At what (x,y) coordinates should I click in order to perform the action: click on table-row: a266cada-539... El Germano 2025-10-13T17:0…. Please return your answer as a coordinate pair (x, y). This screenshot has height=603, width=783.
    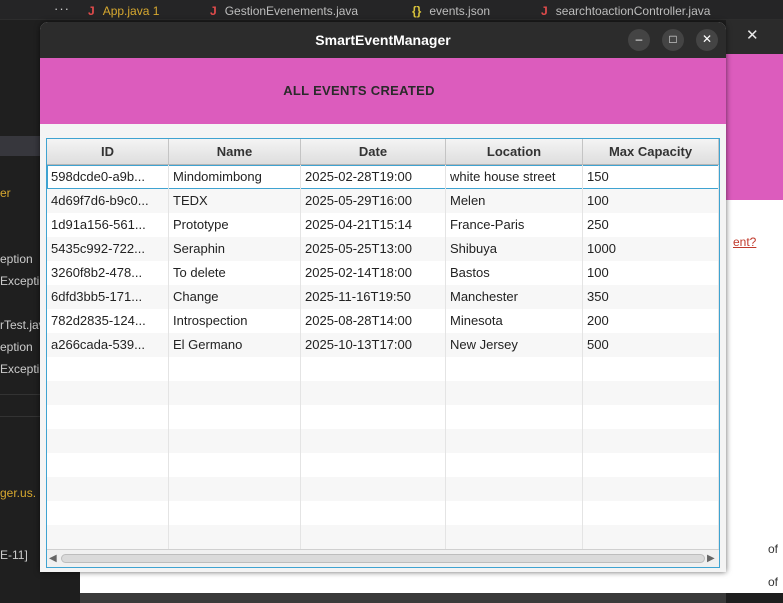
    Looking at the image, I should click on (383, 345).